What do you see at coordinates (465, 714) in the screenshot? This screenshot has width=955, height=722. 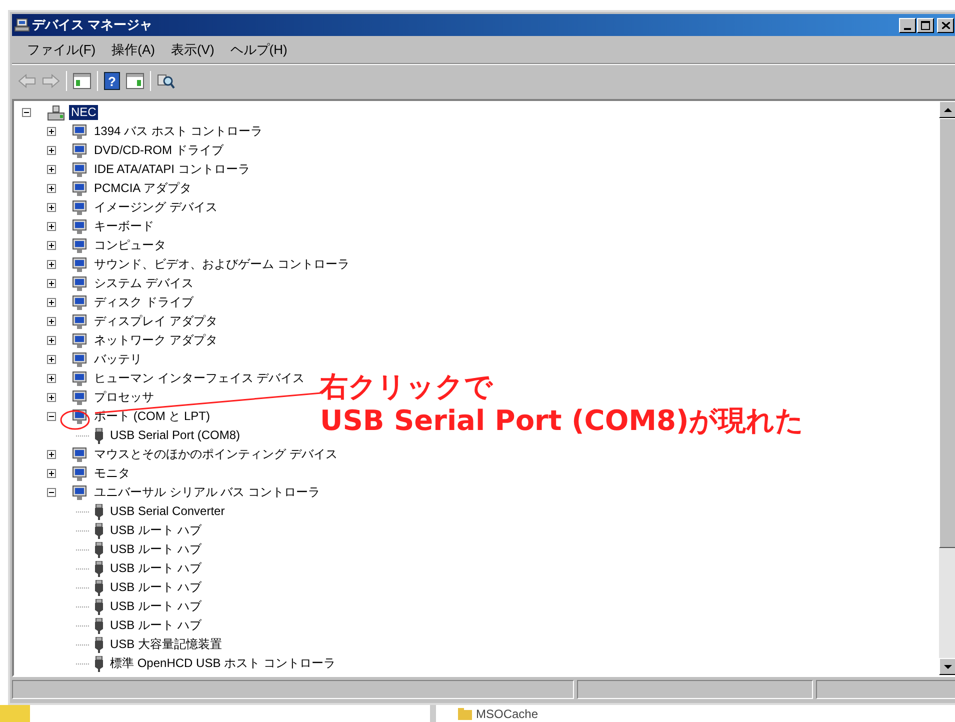 I see `folder-icon` at bounding box center [465, 714].